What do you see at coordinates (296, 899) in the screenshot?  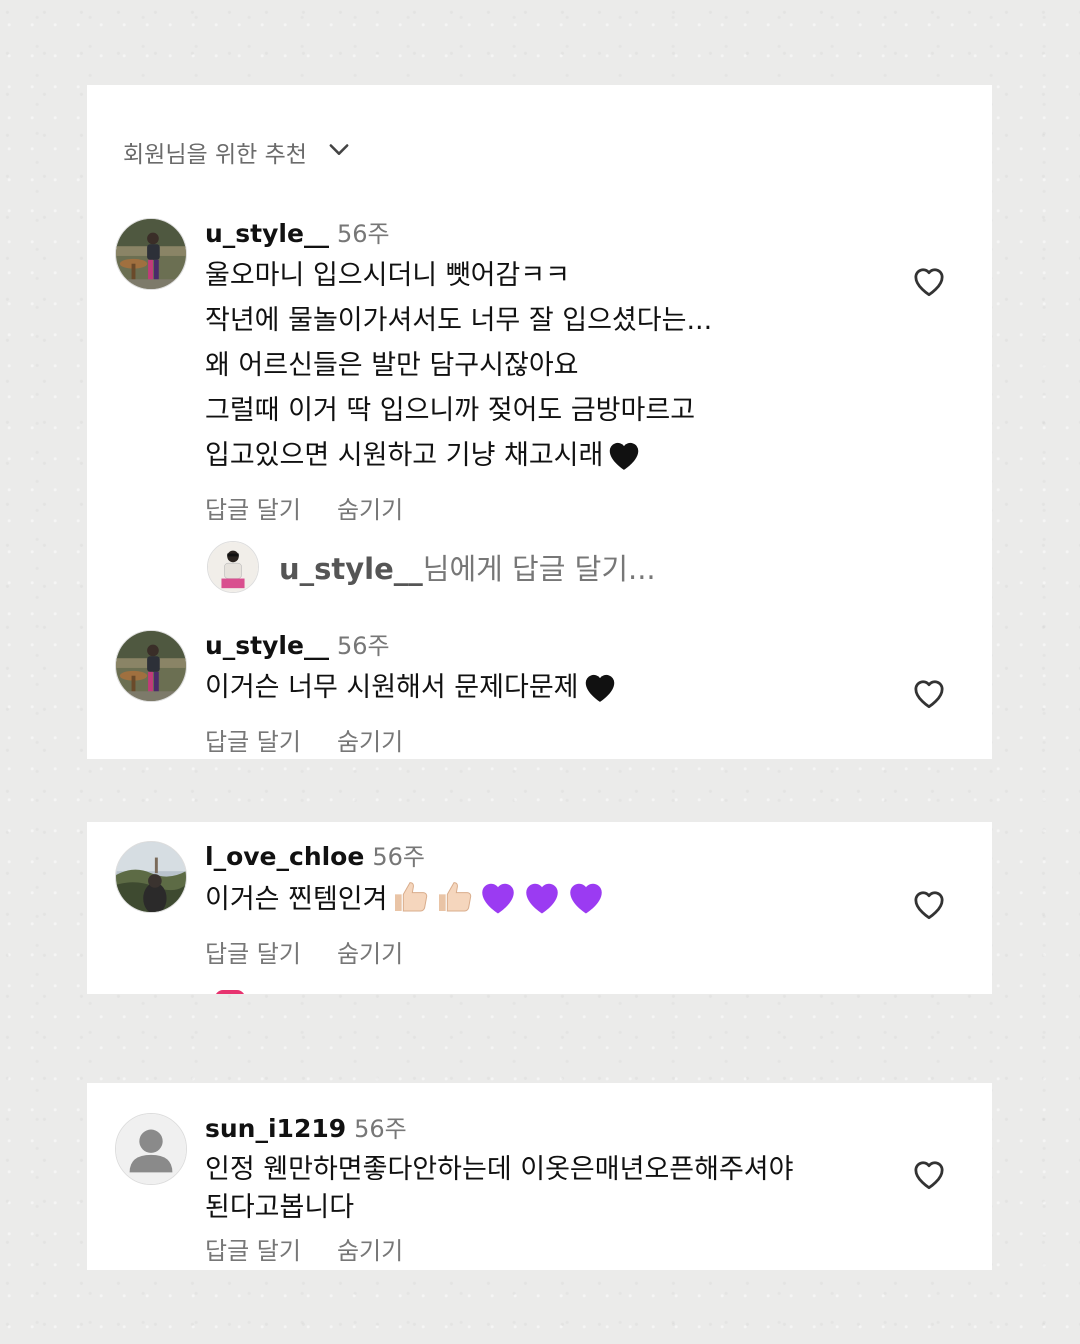 I see `comment-line: 이거슨 찐템인겨` at bounding box center [296, 899].